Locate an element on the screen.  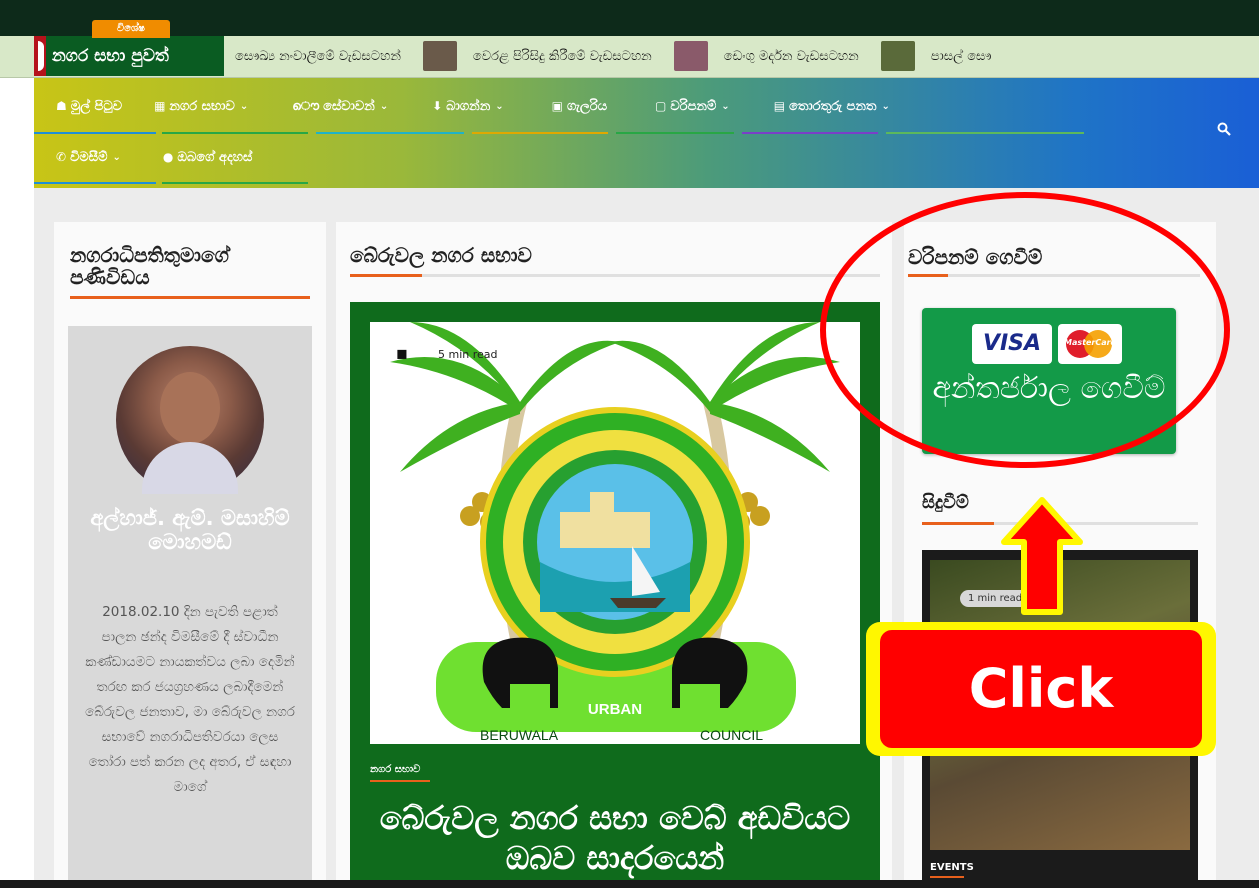
nav-item-services: ൌ සේවාවන් ⌄ is located at coordinates (332, 106).